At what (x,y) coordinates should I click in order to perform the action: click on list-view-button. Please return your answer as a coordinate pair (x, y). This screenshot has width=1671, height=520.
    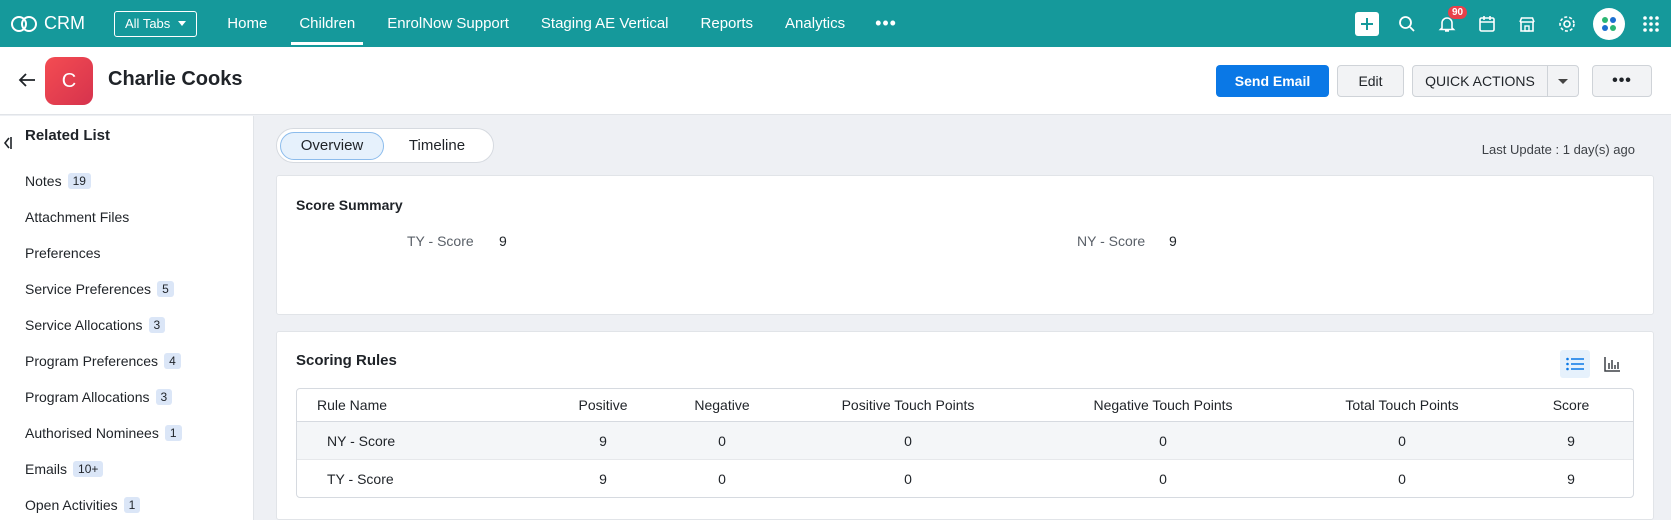
    Looking at the image, I should click on (1575, 364).